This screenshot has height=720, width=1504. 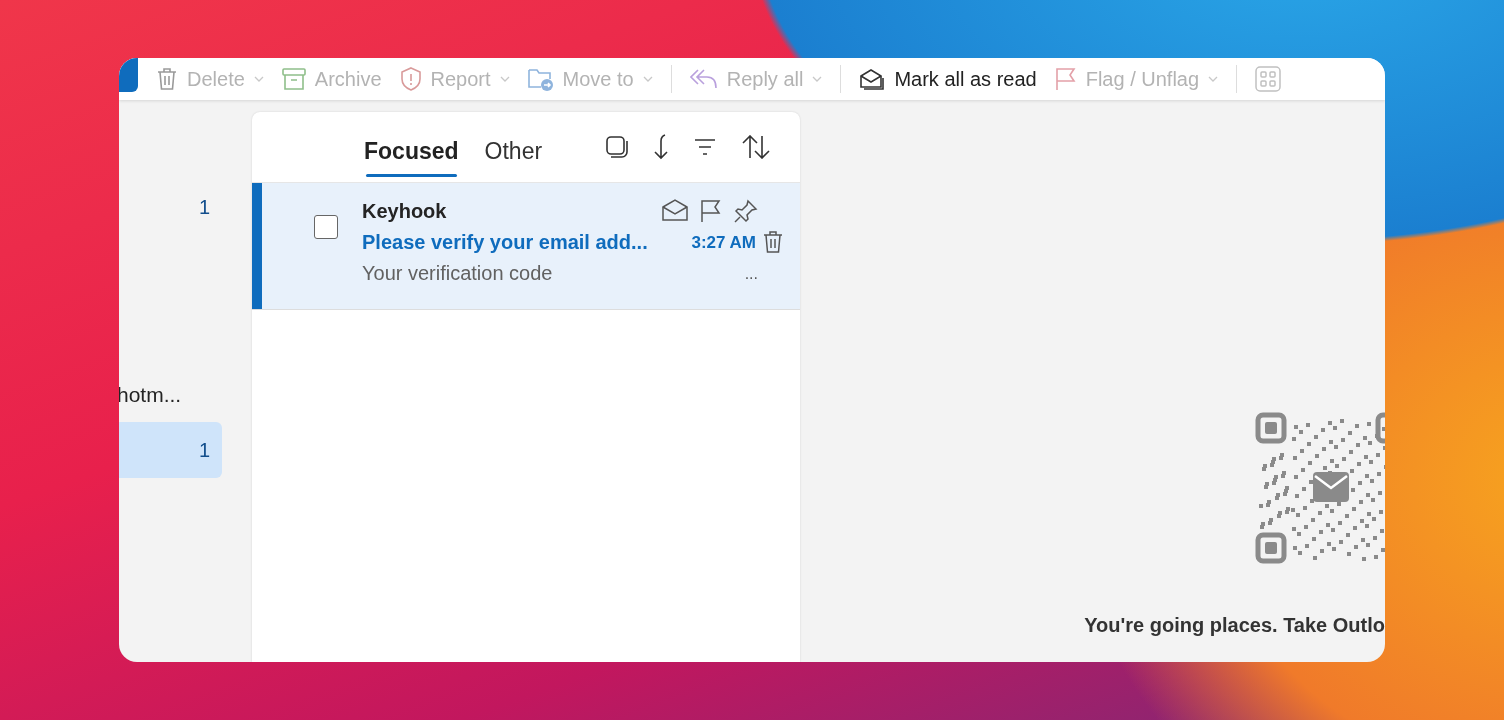 What do you see at coordinates (948, 79) in the screenshot?
I see `toolbar-button: Mark all as read` at bounding box center [948, 79].